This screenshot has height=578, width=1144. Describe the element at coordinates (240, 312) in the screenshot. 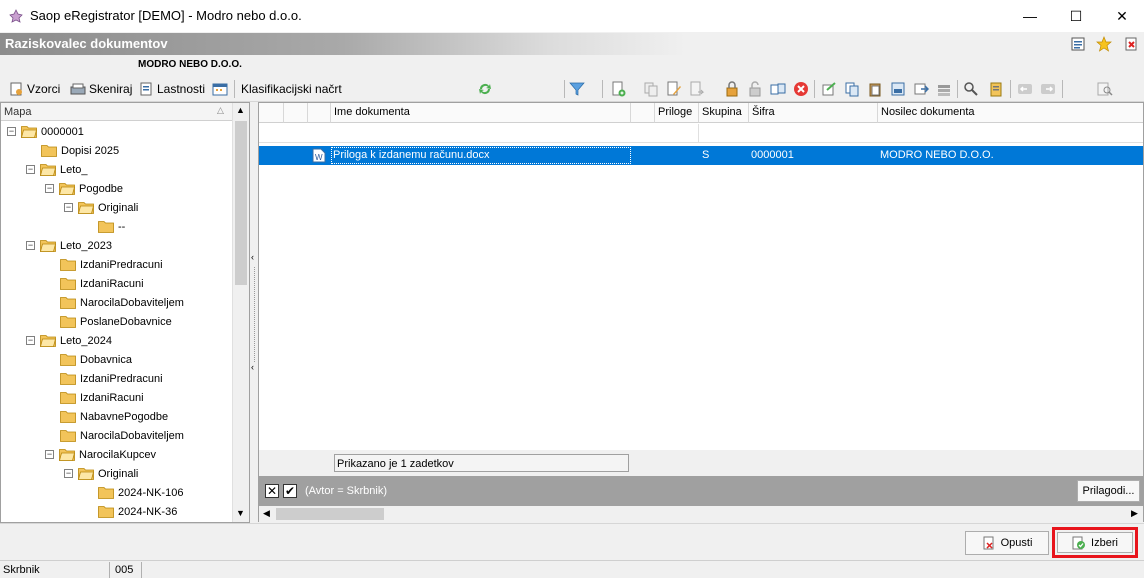

I see `tree-vertical-scrollbar: ▲ ▼` at that location.